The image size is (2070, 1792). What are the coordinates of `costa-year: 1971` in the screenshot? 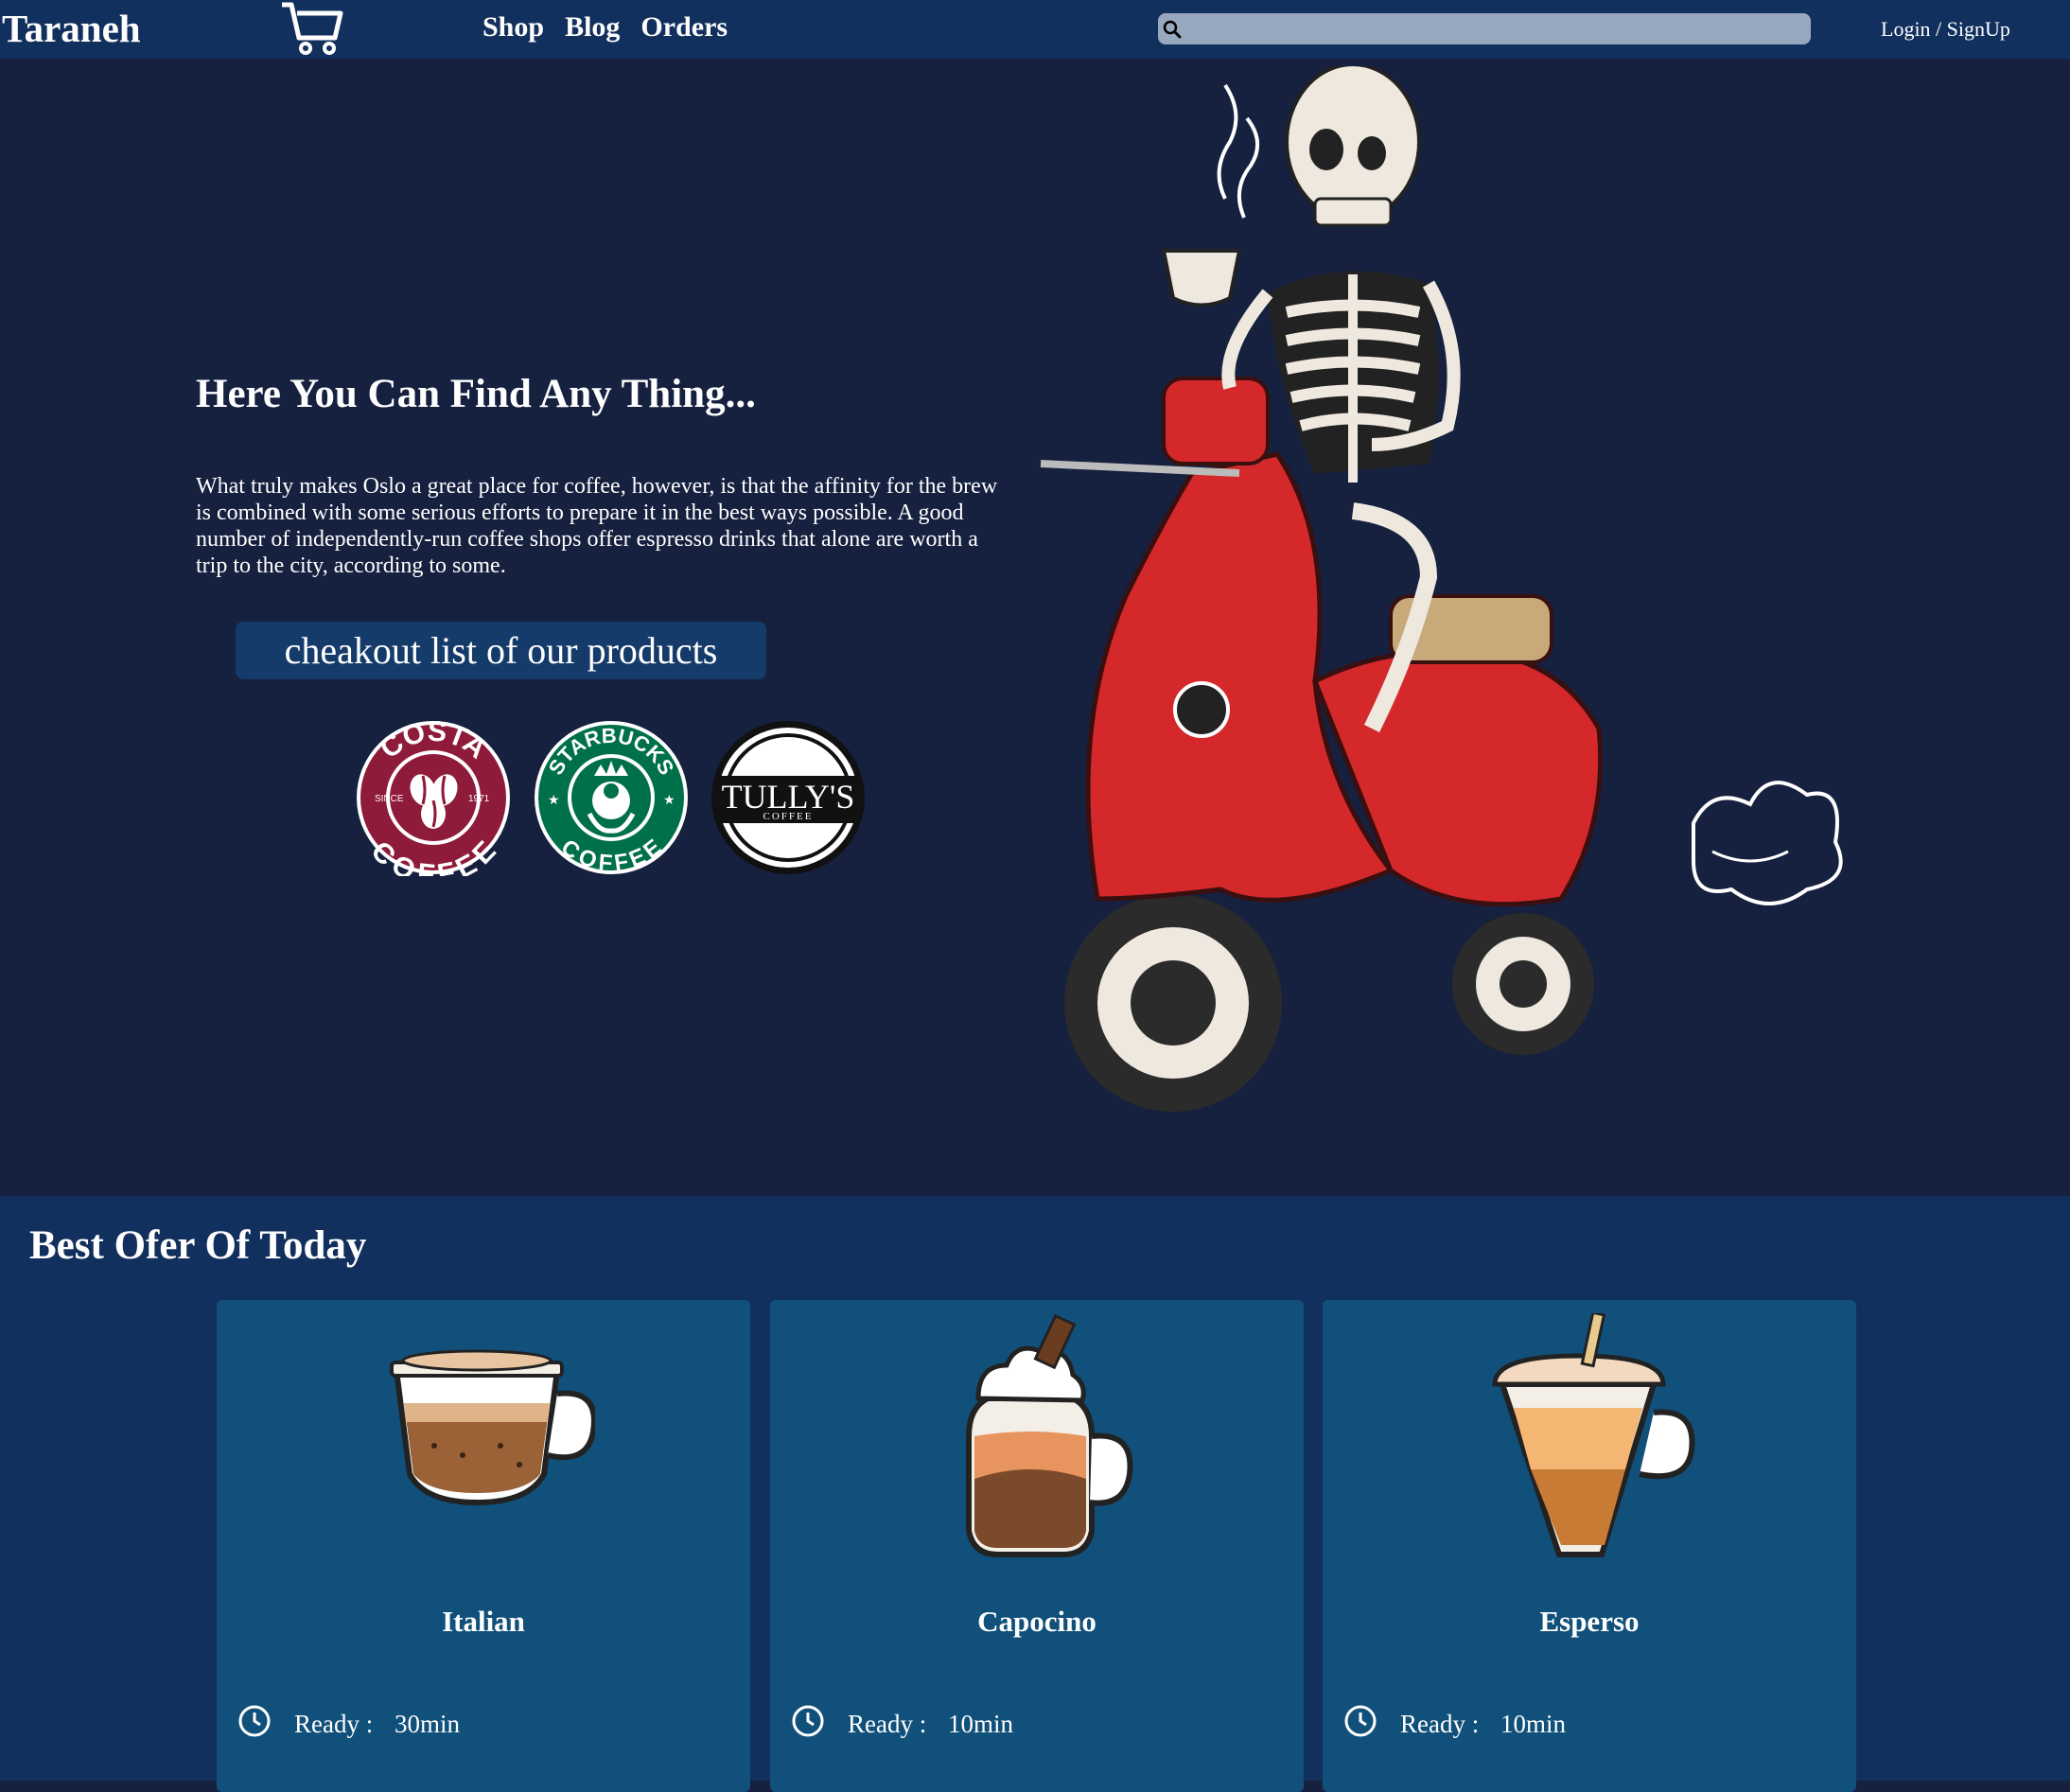 It's located at (479, 799).